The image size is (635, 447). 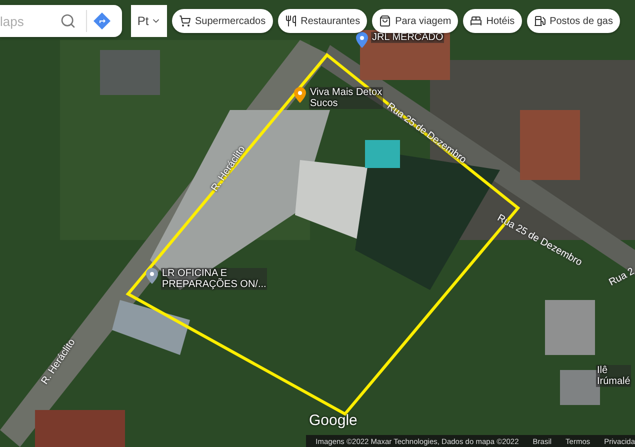 What do you see at coordinates (333, 420) in the screenshot?
I see `logo: Google` at bounding box center [333, 420].